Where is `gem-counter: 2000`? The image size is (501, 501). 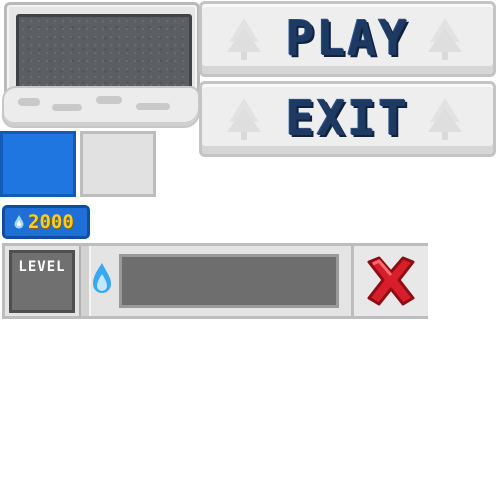
gem-counter: 2000 is located at coordinates (46, 222).